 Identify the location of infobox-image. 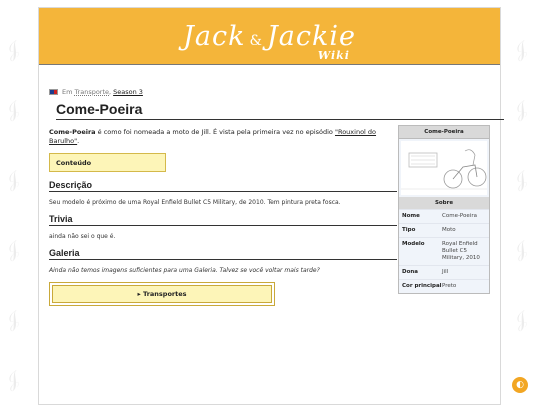
(444, 168).